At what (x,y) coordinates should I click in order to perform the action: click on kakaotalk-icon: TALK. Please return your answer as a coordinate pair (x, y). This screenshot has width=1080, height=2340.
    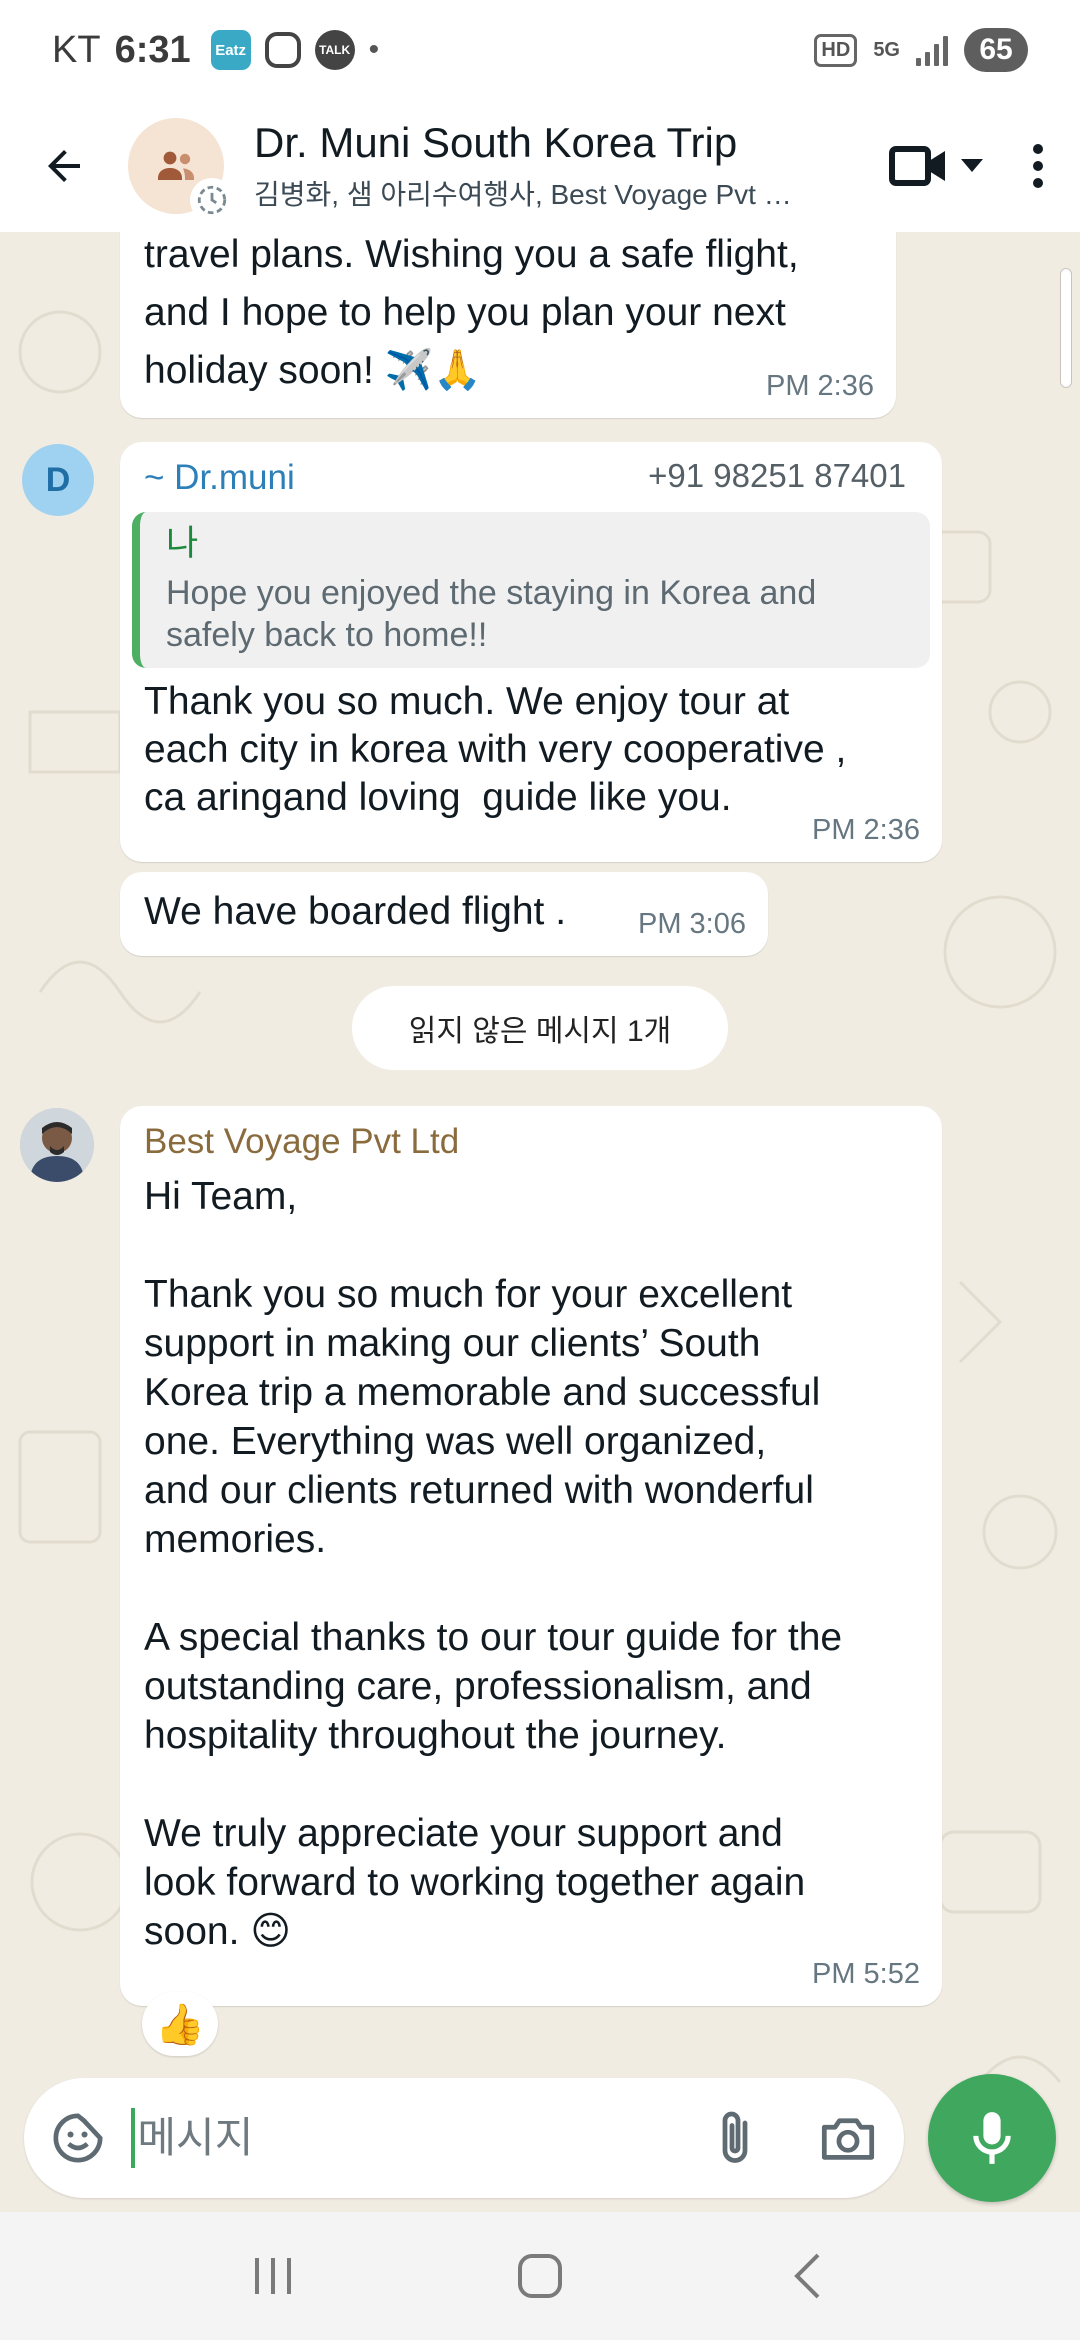
    Looking at the image, I should click on (334, 50).